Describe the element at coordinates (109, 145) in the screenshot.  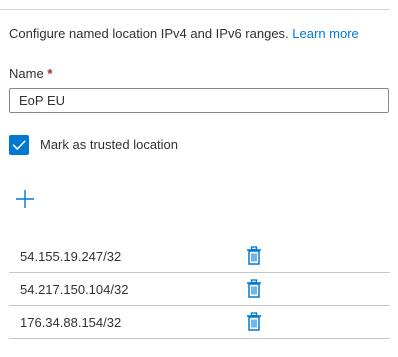
I see `trusted-location-label: Mark as trusted location` at that location.